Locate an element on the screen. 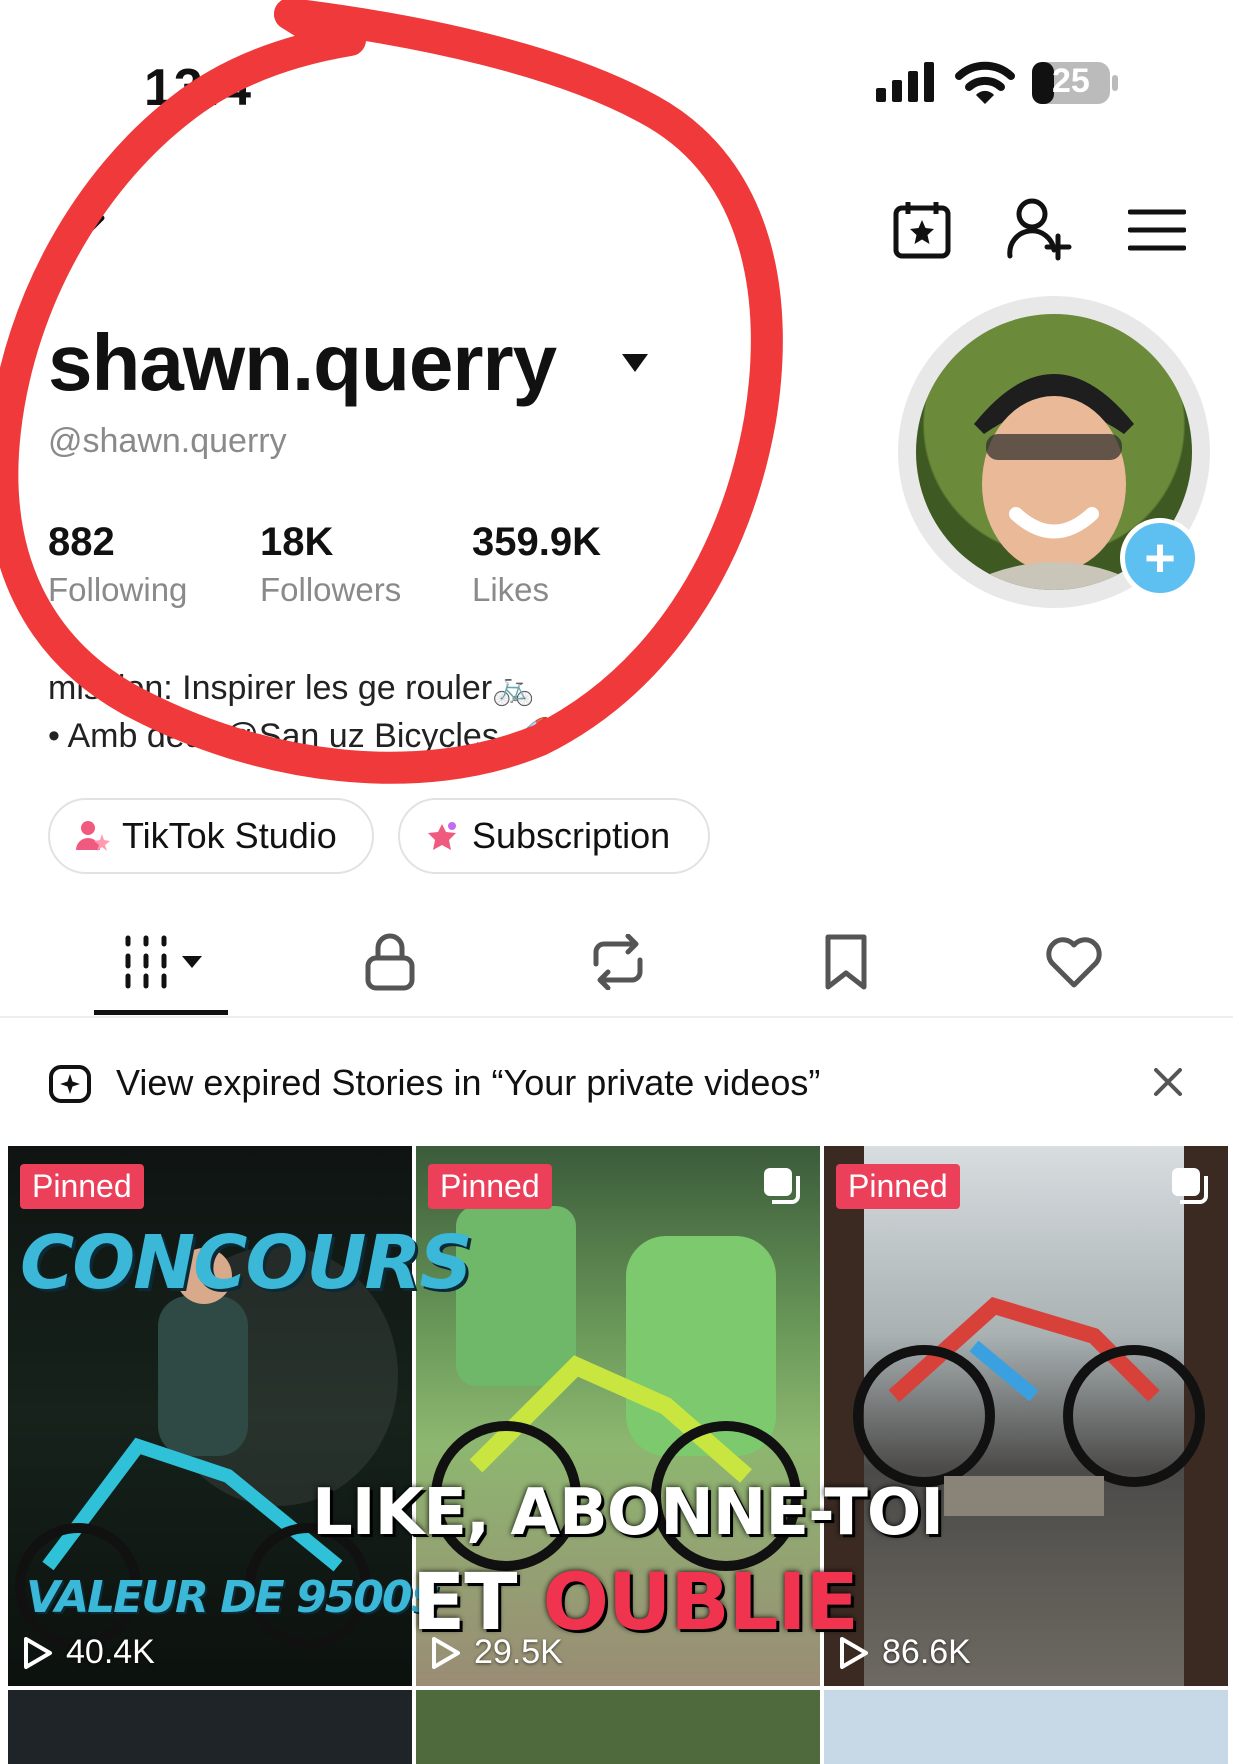 This screenshot has width=1233, height=1764. video-thumbnail: Pinned 86.6K is located at coordinates (1026, 1416).